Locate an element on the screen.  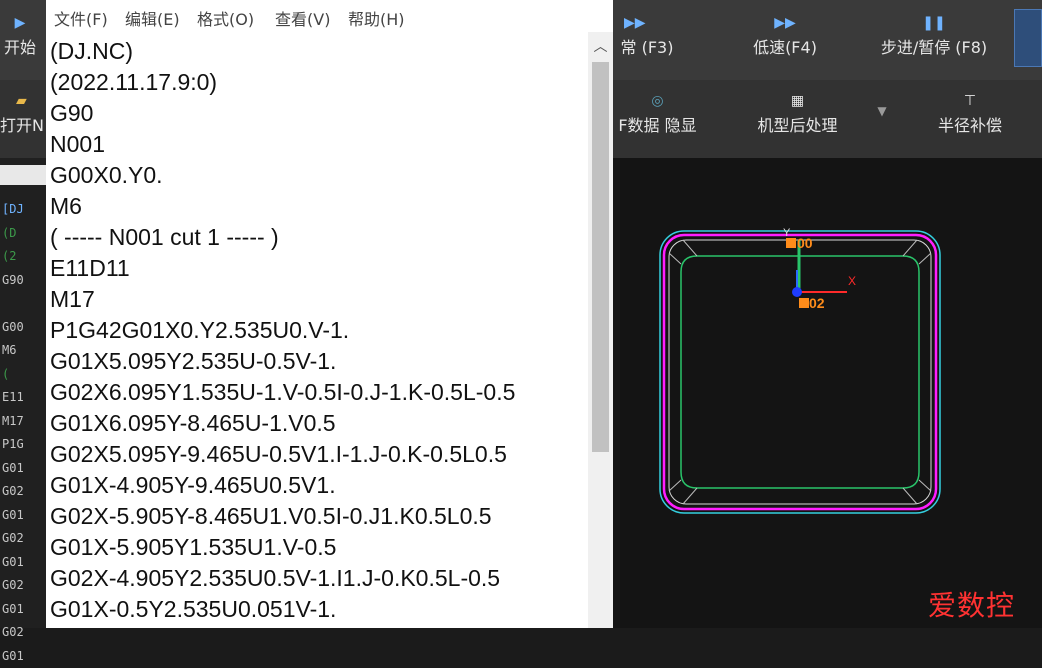
code-line: ( ----- N001 cut 1 ----- ) is located at coordinates (282, 237).